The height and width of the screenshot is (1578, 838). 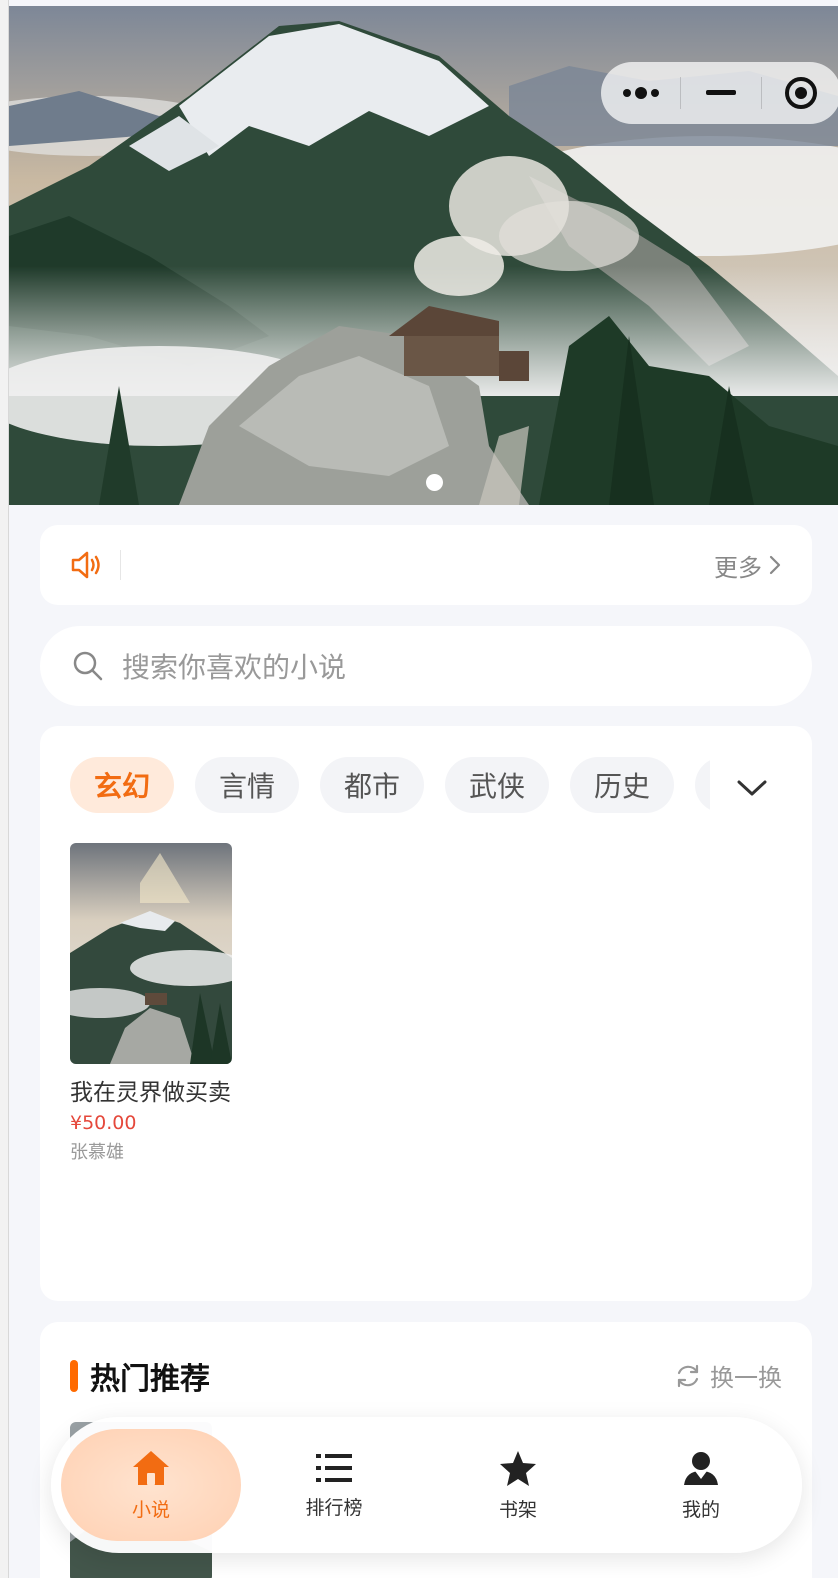 What do you see at coordinates (103, 1123) in the screenshot?
I see `book-price: ¥50.00` at bounding box center [103, 1123].